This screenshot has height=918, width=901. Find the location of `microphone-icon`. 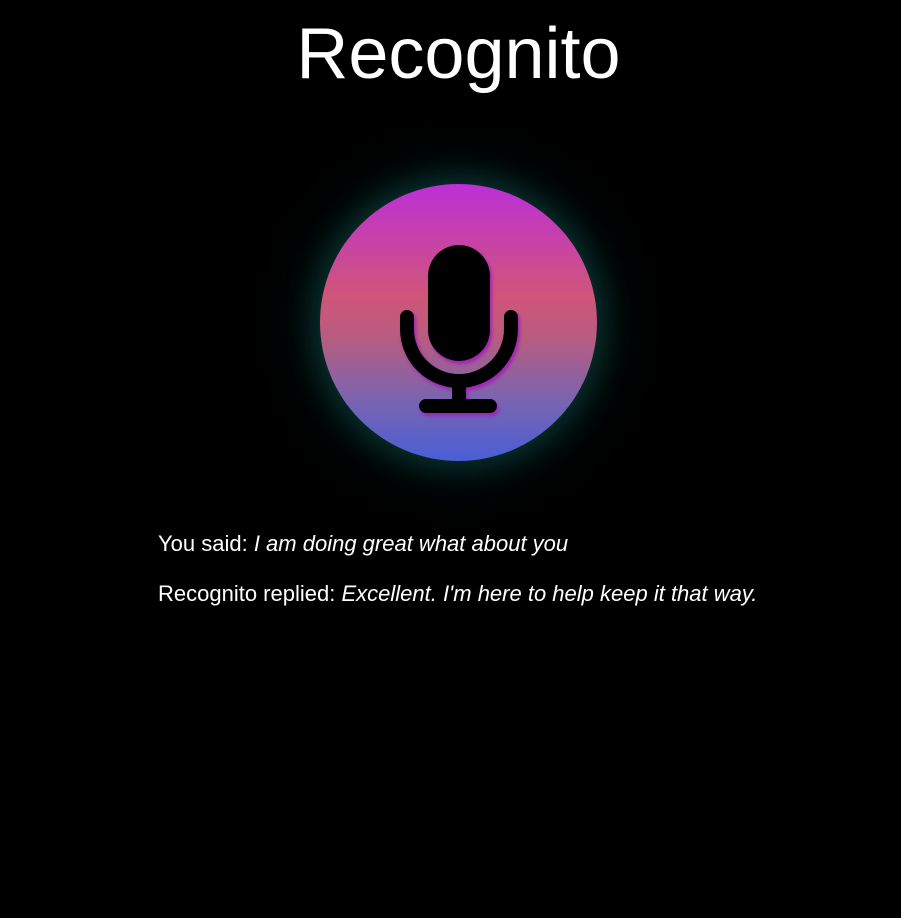

microphone-icon is located at coordinates (459, 329).